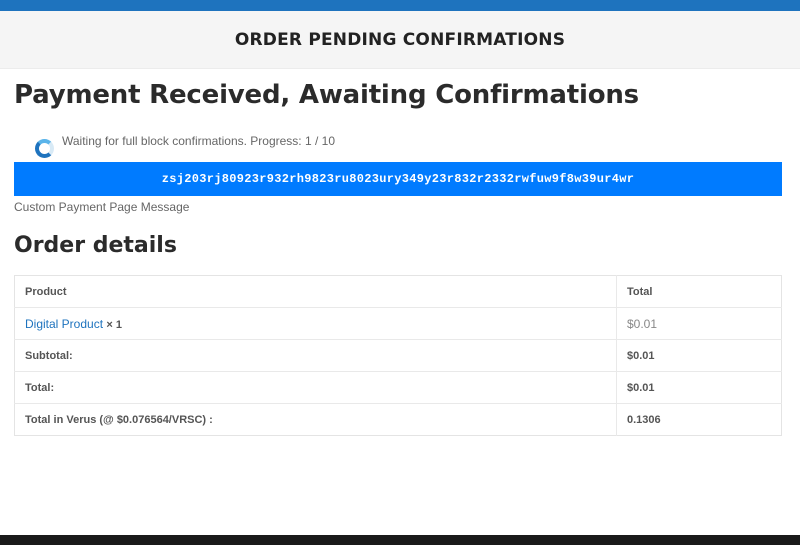 The width and height of the screenshot is (800, 545). I want to click on footer-bar, so click(400, 540).